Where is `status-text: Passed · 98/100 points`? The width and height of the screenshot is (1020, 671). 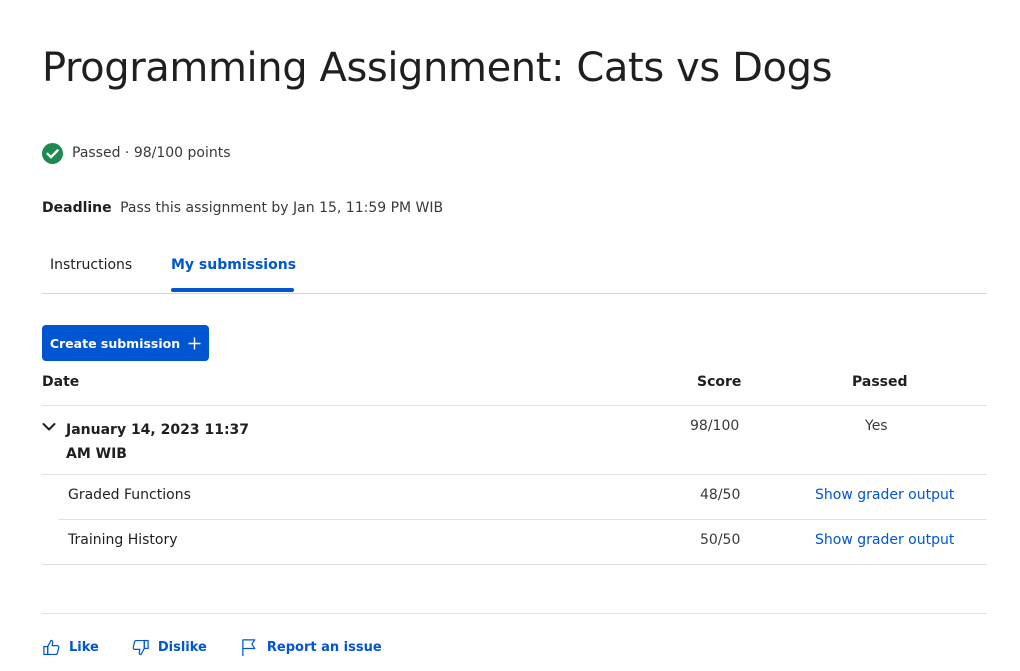 status-text: Passed · 98/100 points is located at coordinates (151, 153).